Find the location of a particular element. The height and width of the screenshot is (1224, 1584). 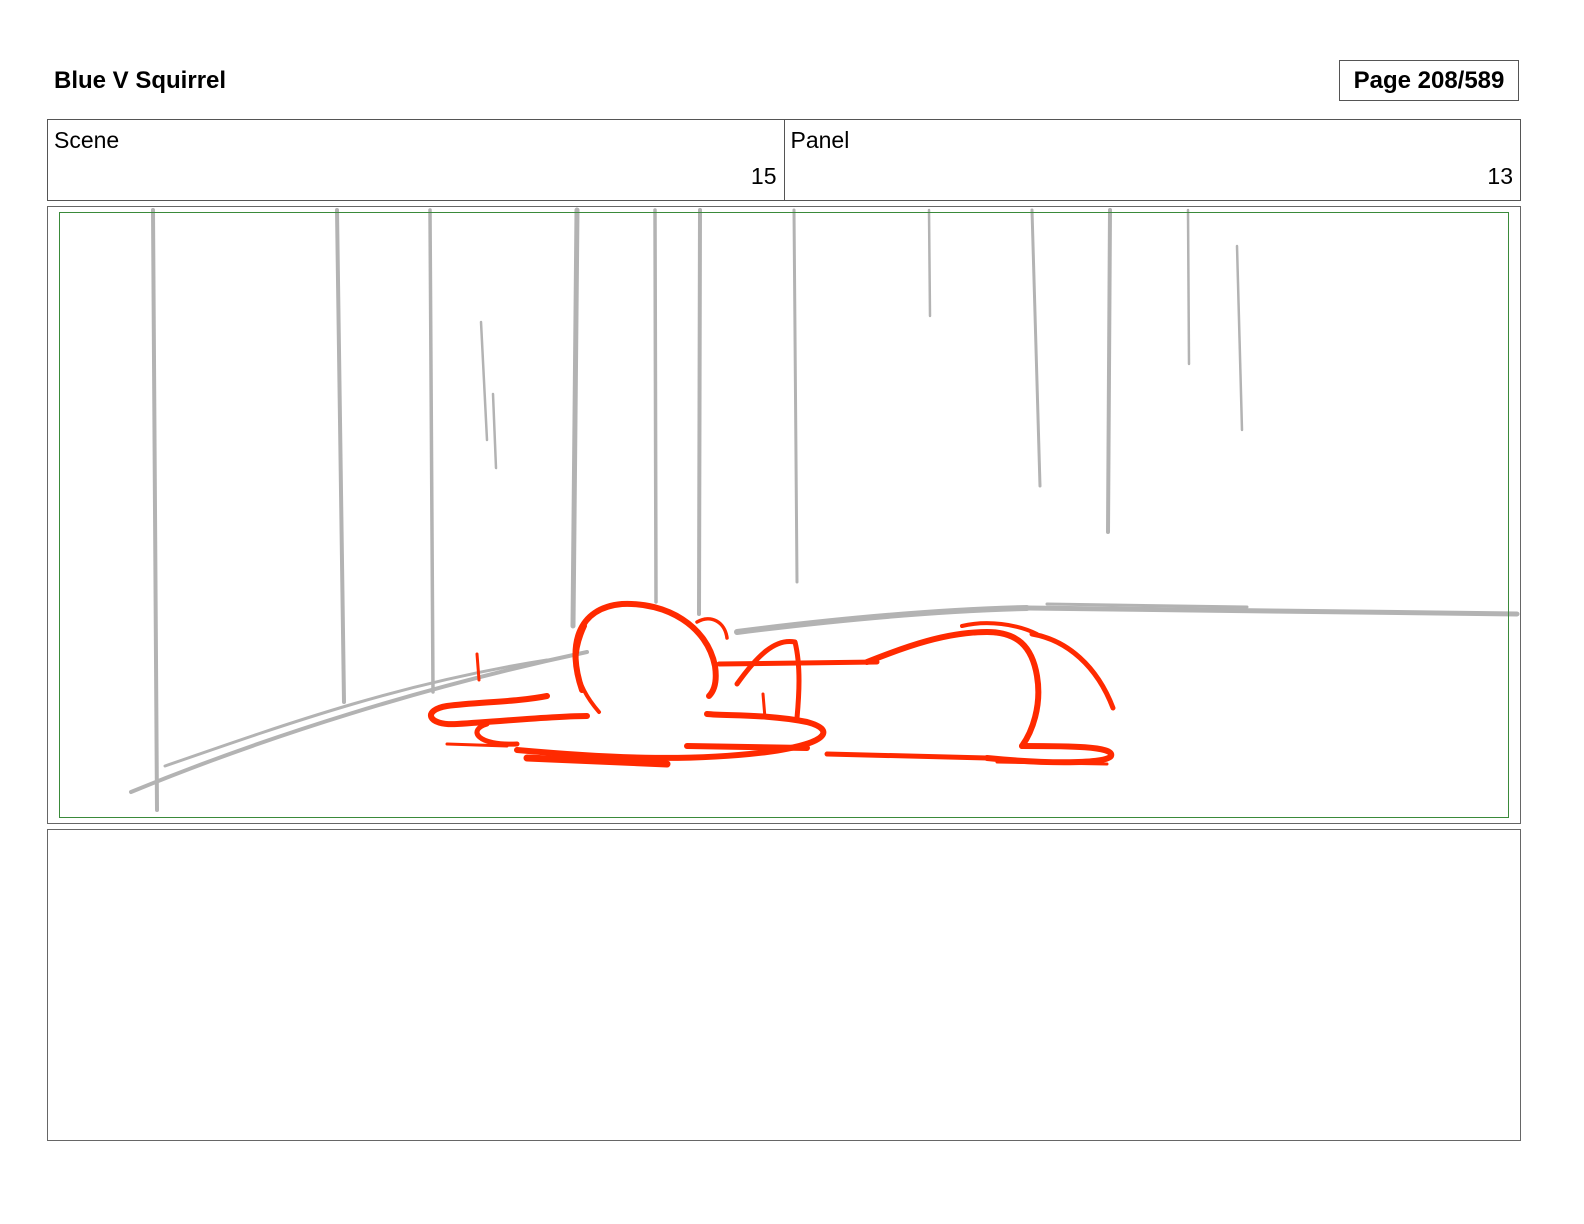

scene-panel-info: Scene 15 Panel 13 is located at coordinates (784, 160).